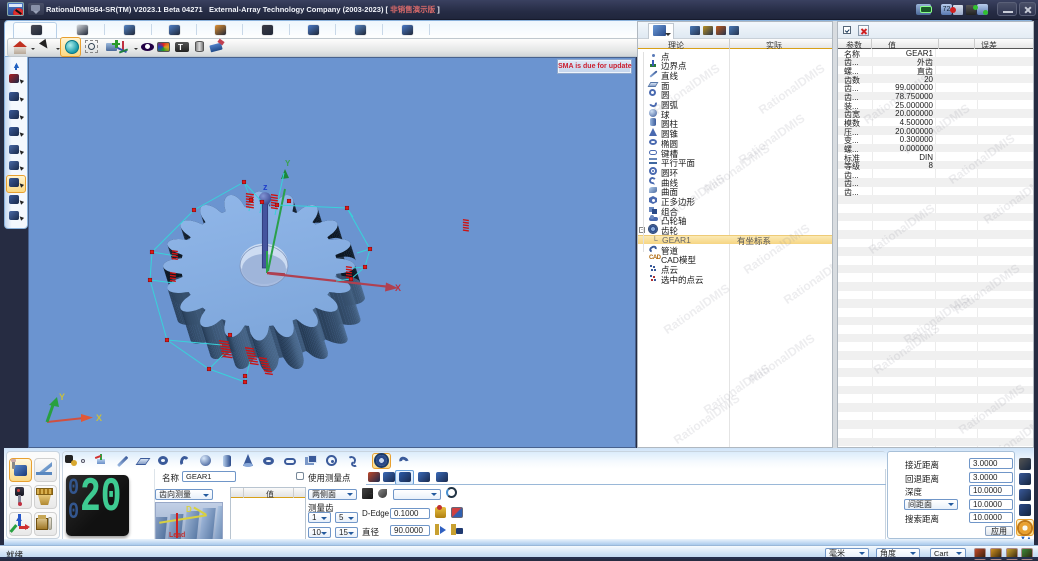  Describe the element at coordinates (265, 187) in the screenshot. I see `svg-text: z` at that location.